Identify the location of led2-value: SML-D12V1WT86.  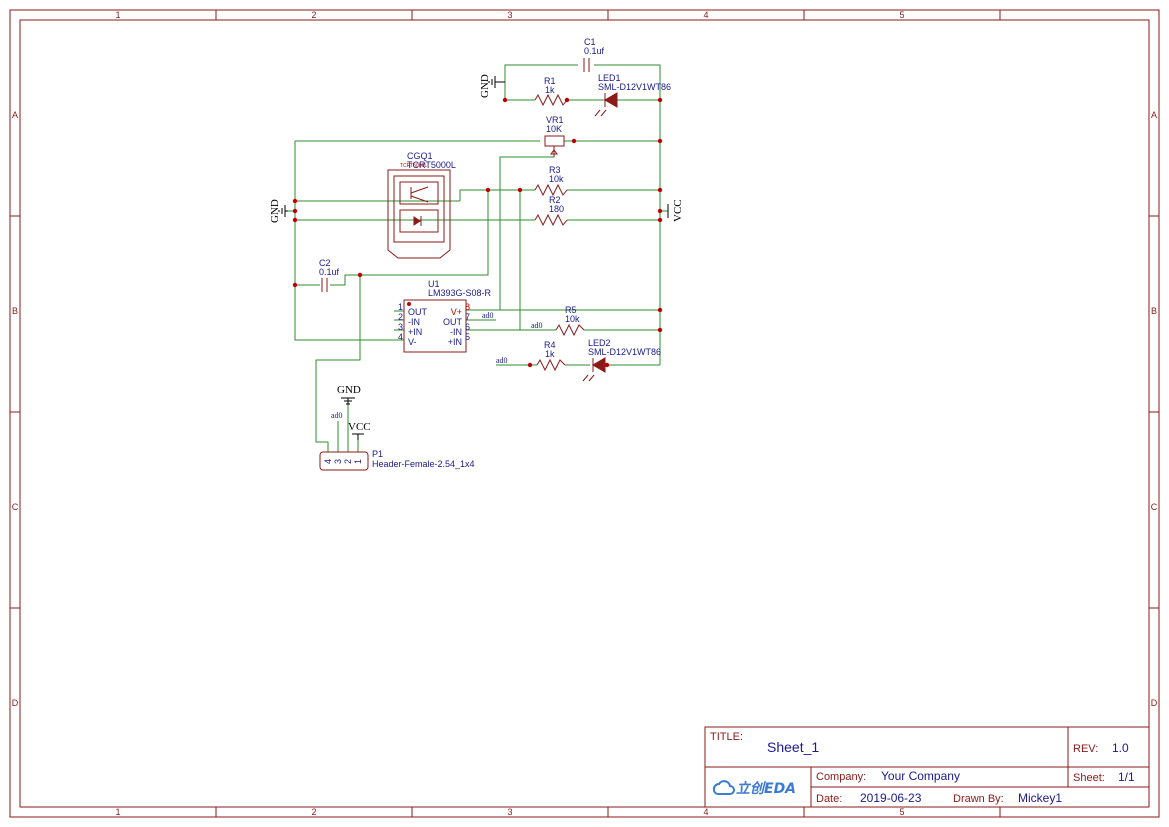
(624, 352).